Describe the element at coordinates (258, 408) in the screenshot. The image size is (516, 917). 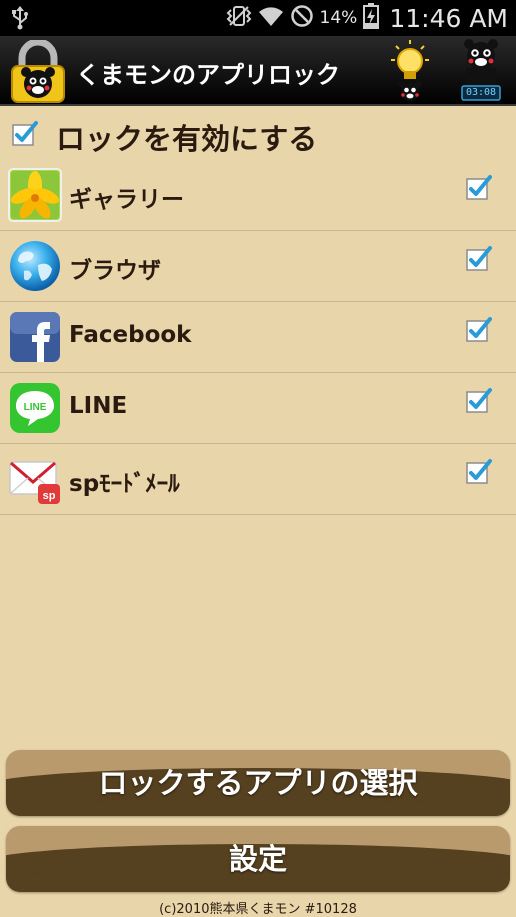
I see `list-item: LINE LINE` at that location.